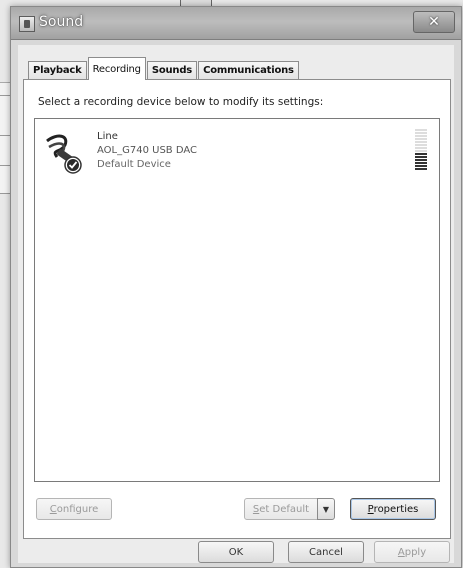 The height and width of the screenshot is (568, 463). I want to click on cancel-label: Cancel, so click(326, 552).